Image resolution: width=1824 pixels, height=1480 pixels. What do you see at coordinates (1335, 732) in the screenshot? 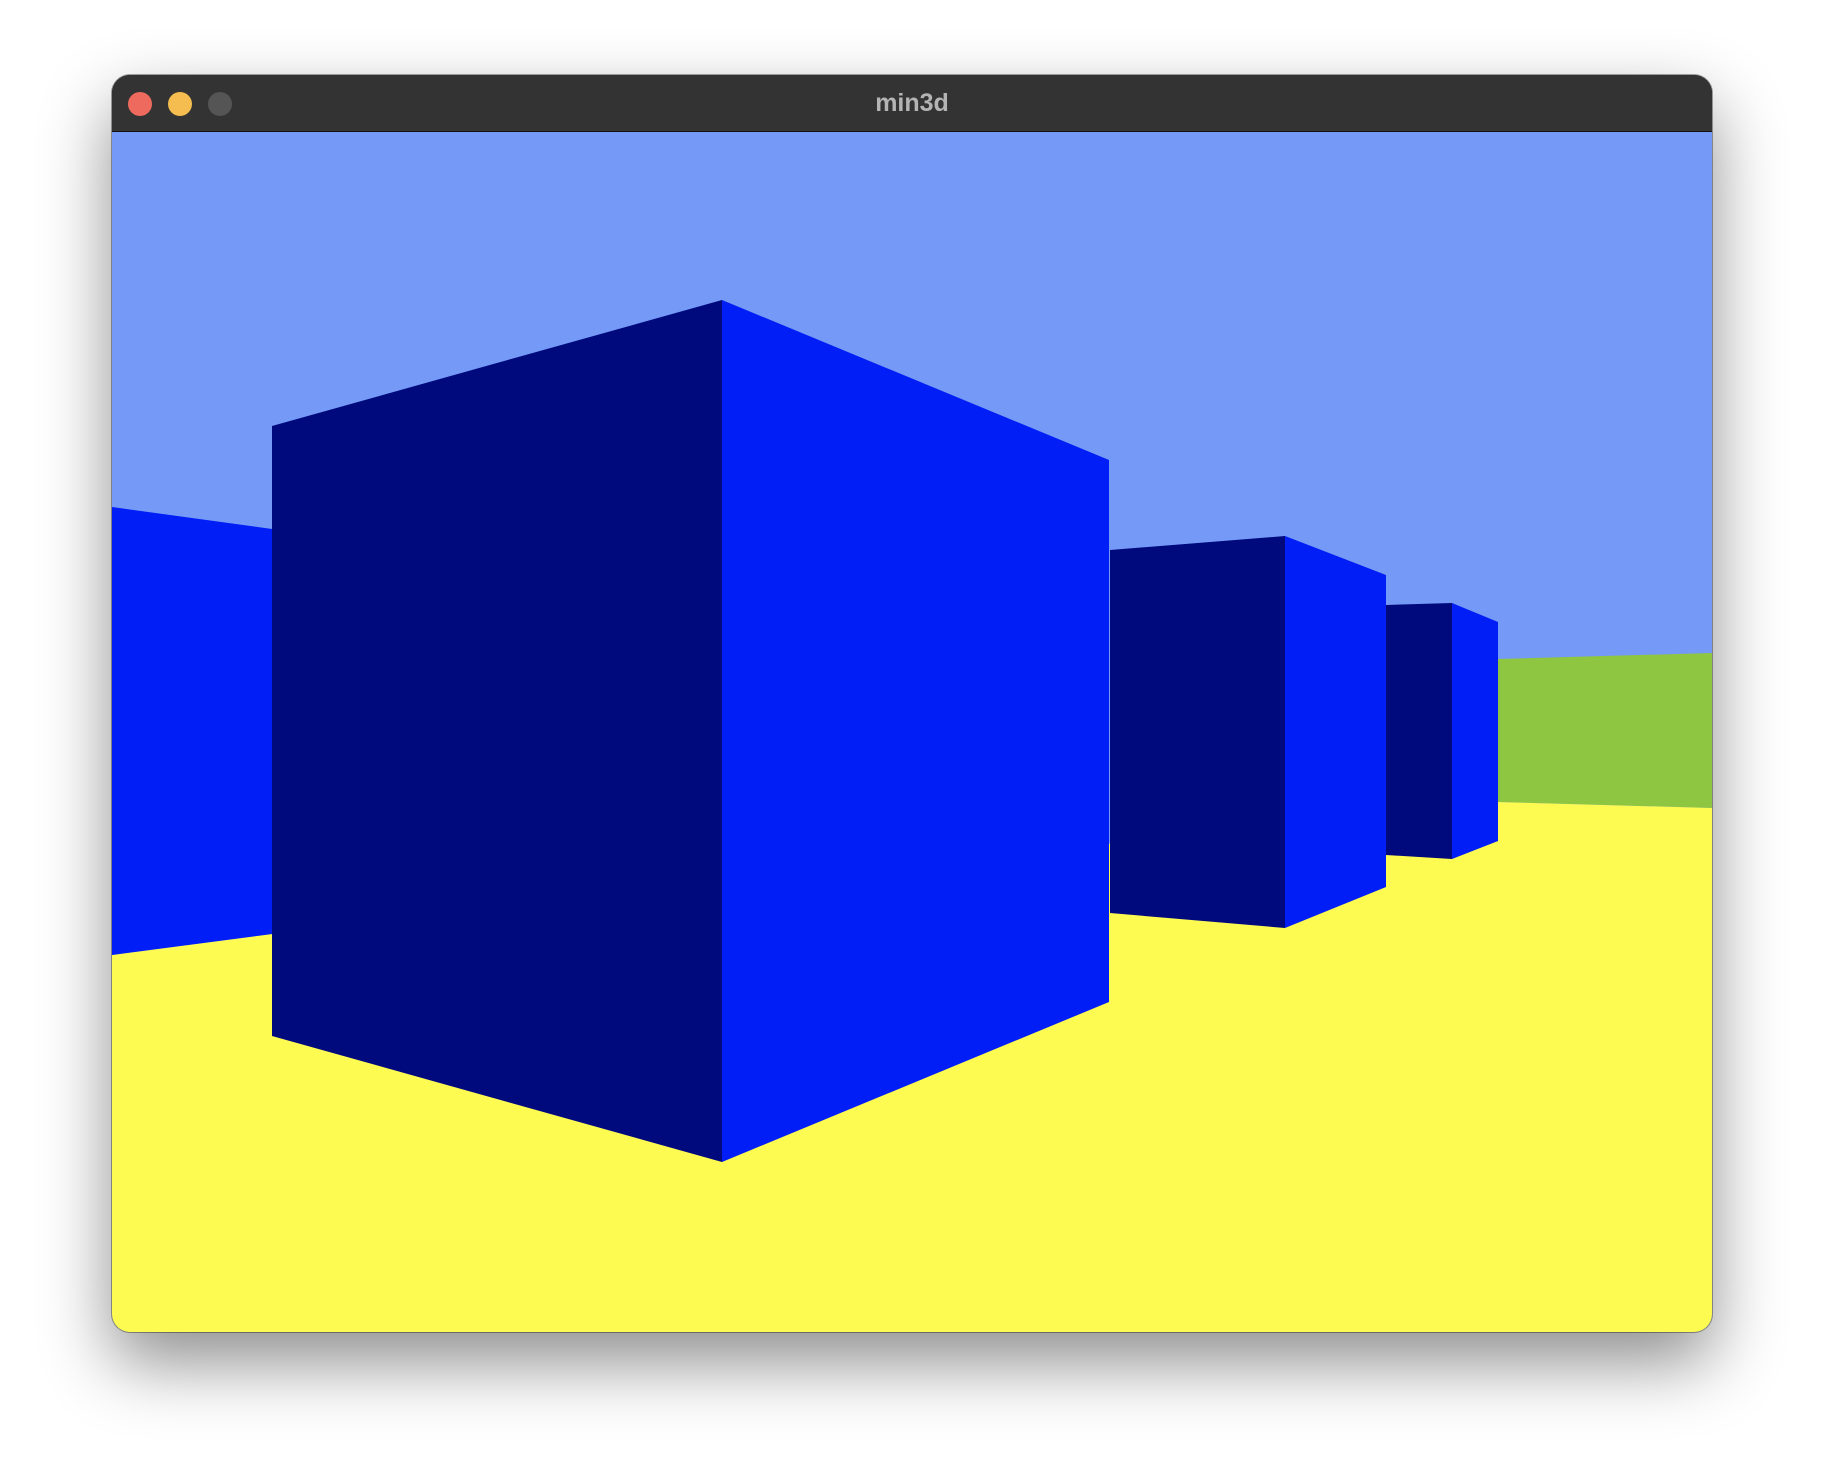
I see `medium-cube-right-face` at bounding box center [1335, 732].